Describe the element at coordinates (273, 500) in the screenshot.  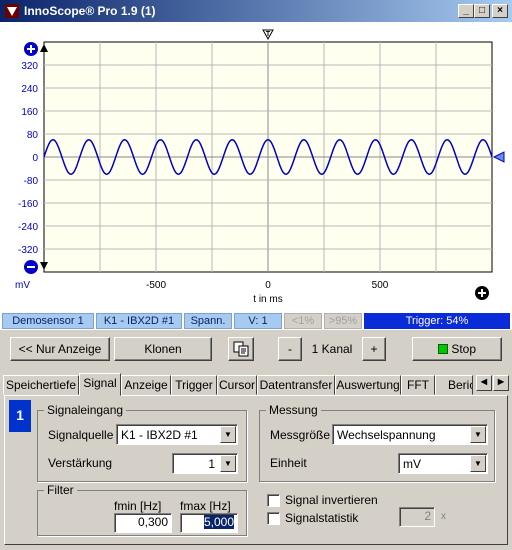
I see `invert-signal-checkbox` at that location.